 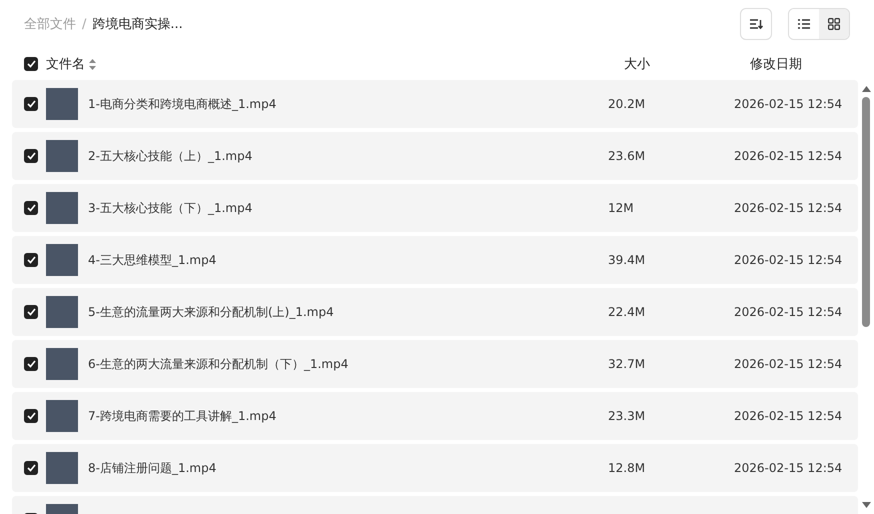 What do you see at coordinates (183, 416) in the screenshot?
I see `file-name: 7-跨境电商需要的工具讲解_1.mp4` at bounding box center [183, 416].